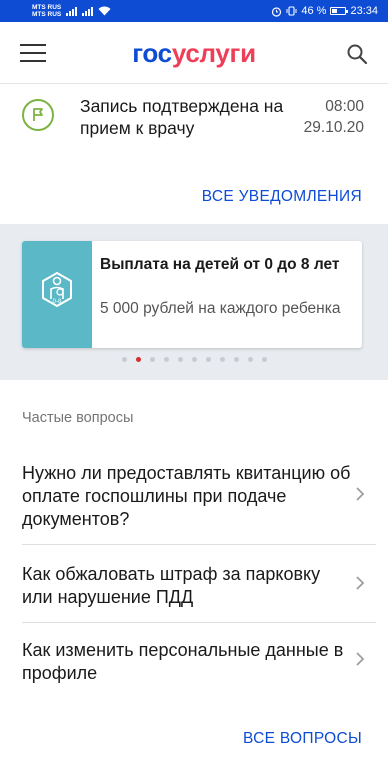 This screenshot has width=388, height=772. What do you see at coordinates (182, 117) in the screenshot?
I see `notification-text: Запись подтверждена на прием к врачу` at bounding box center [182, 117].